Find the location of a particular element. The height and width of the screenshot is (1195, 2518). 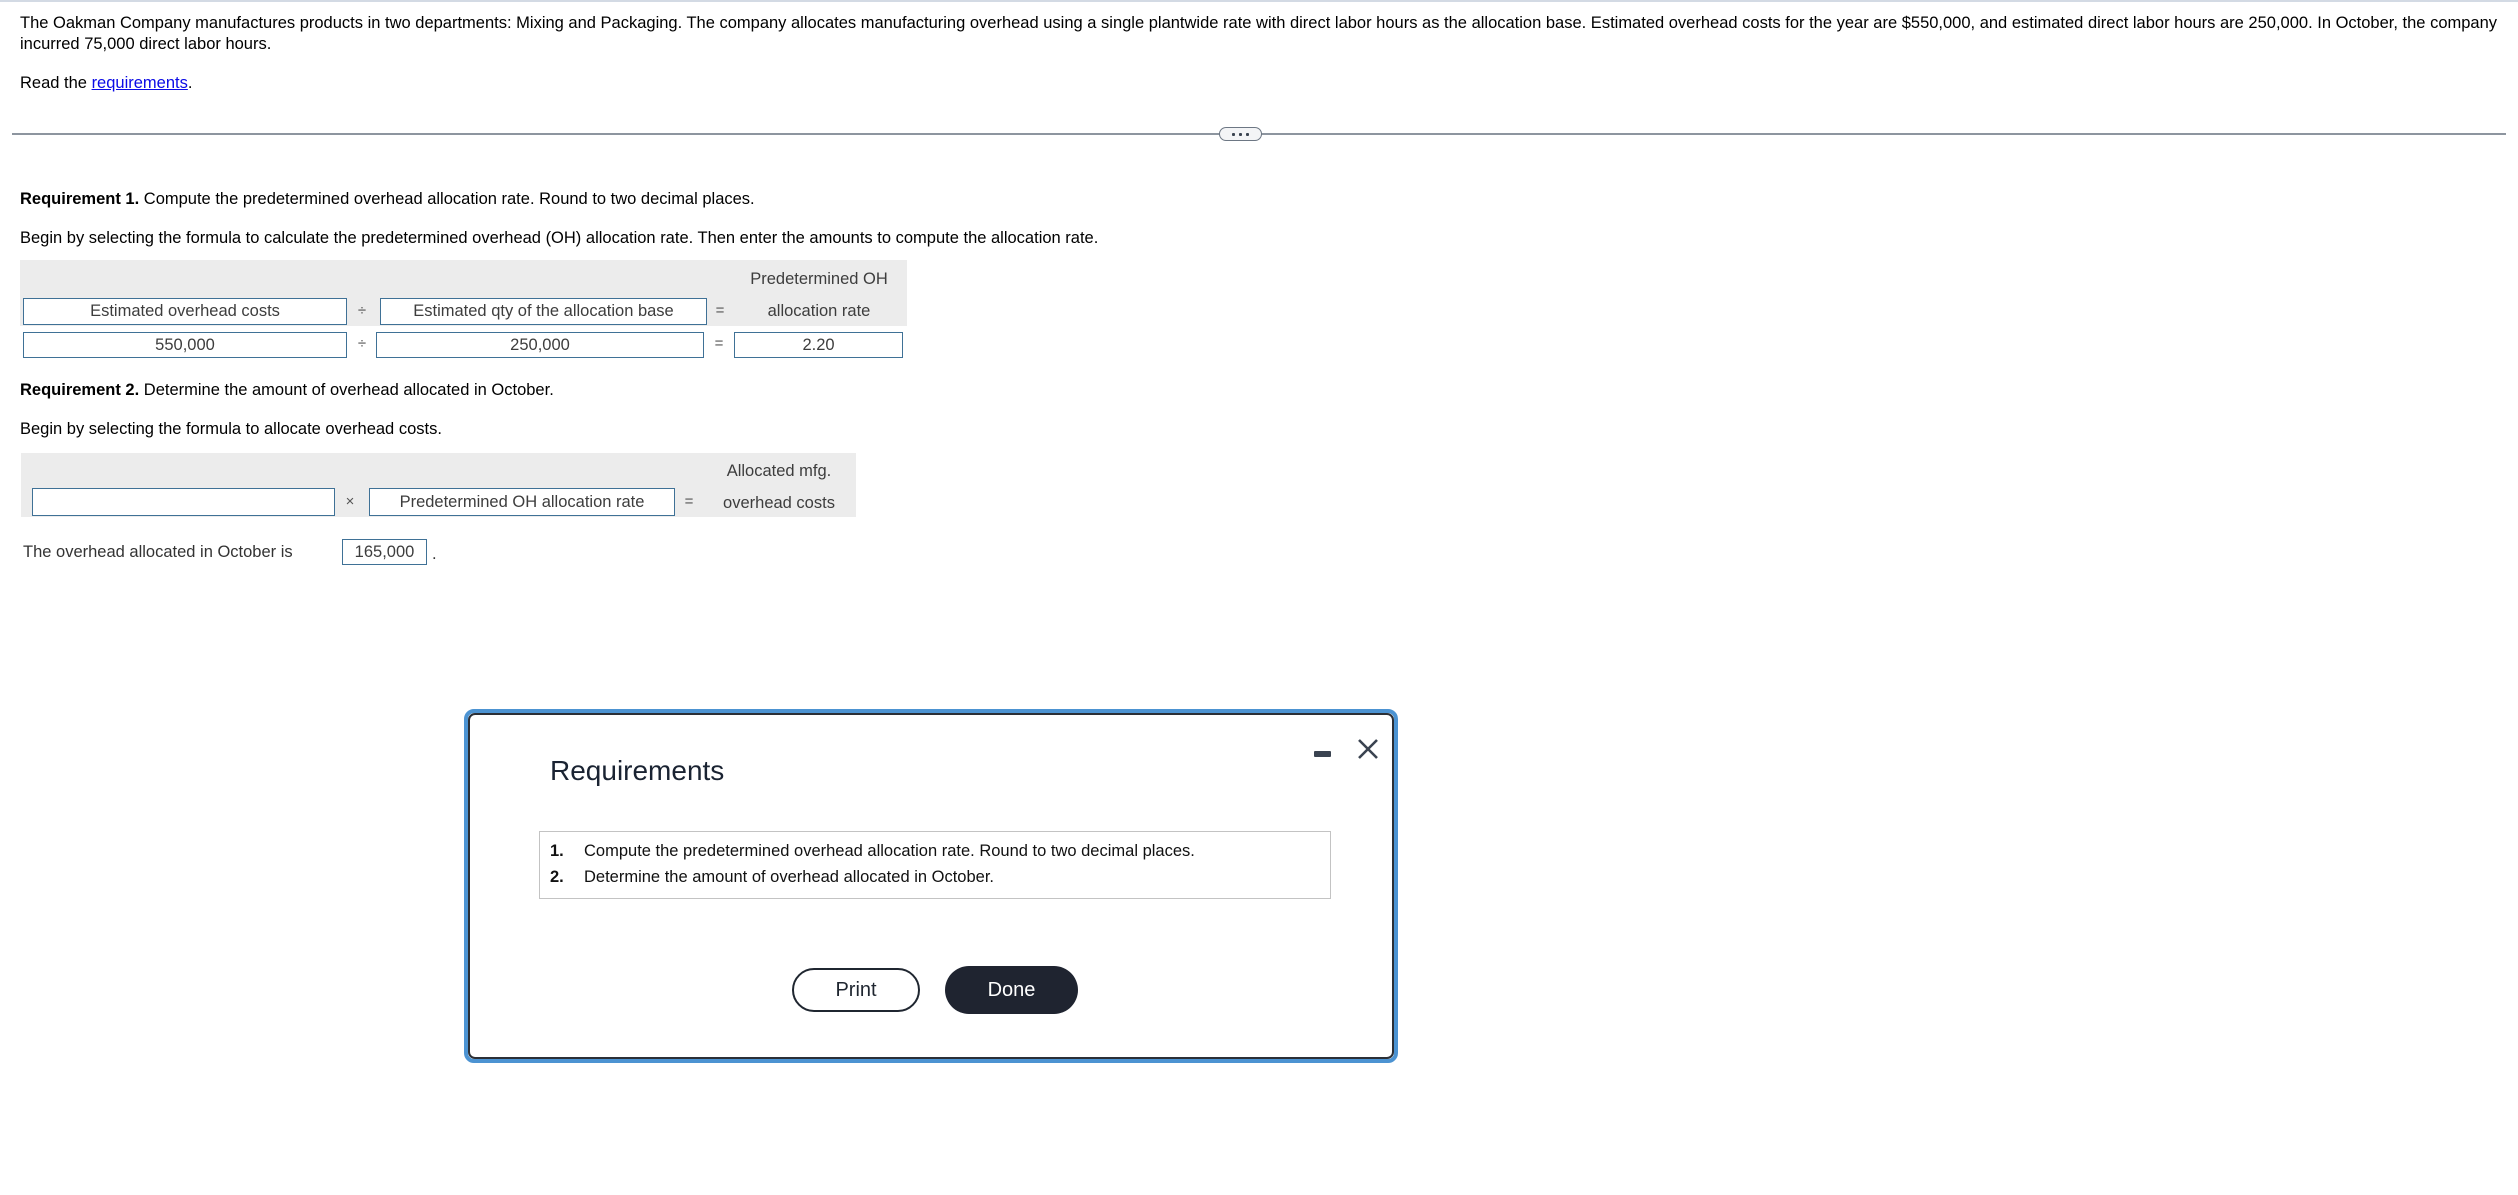

formula1-term1-select: Estimated overhead costs is located at coordinates (185, 311).